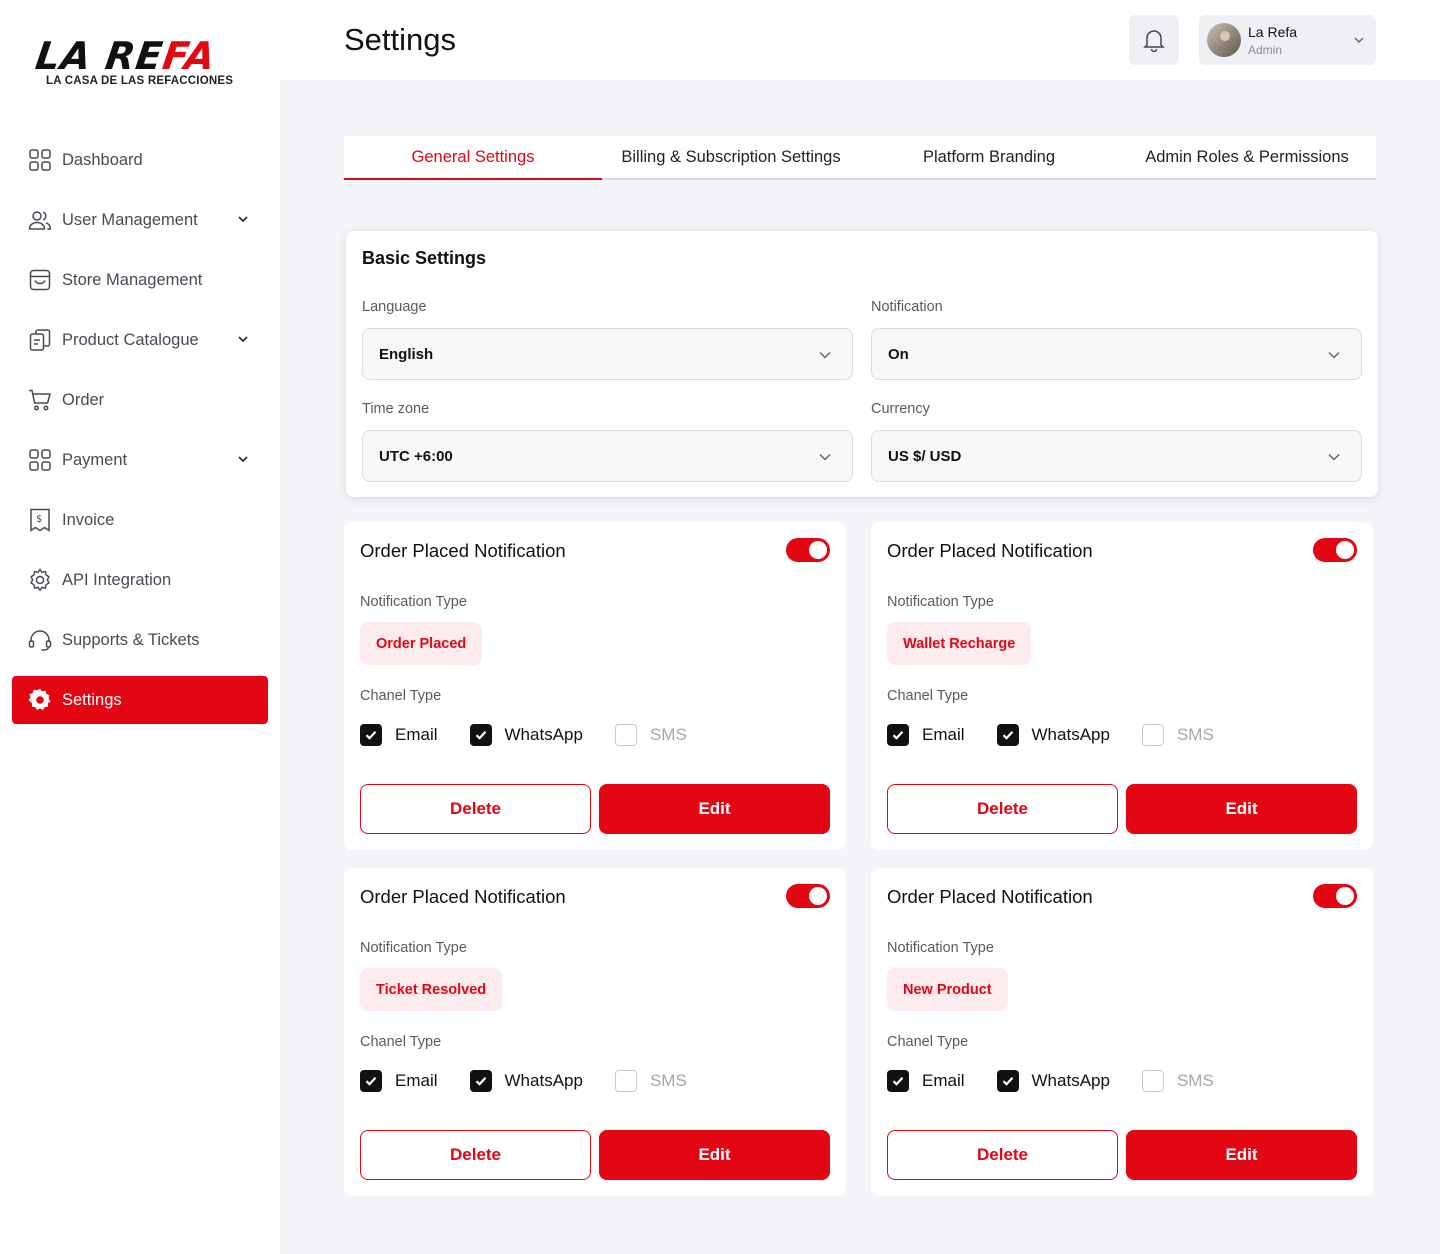 This screenshot has height=1254, width=1440. Describe the element at coordinates (898, 354) in the screenshot. I see `notification-value: On` at that location.